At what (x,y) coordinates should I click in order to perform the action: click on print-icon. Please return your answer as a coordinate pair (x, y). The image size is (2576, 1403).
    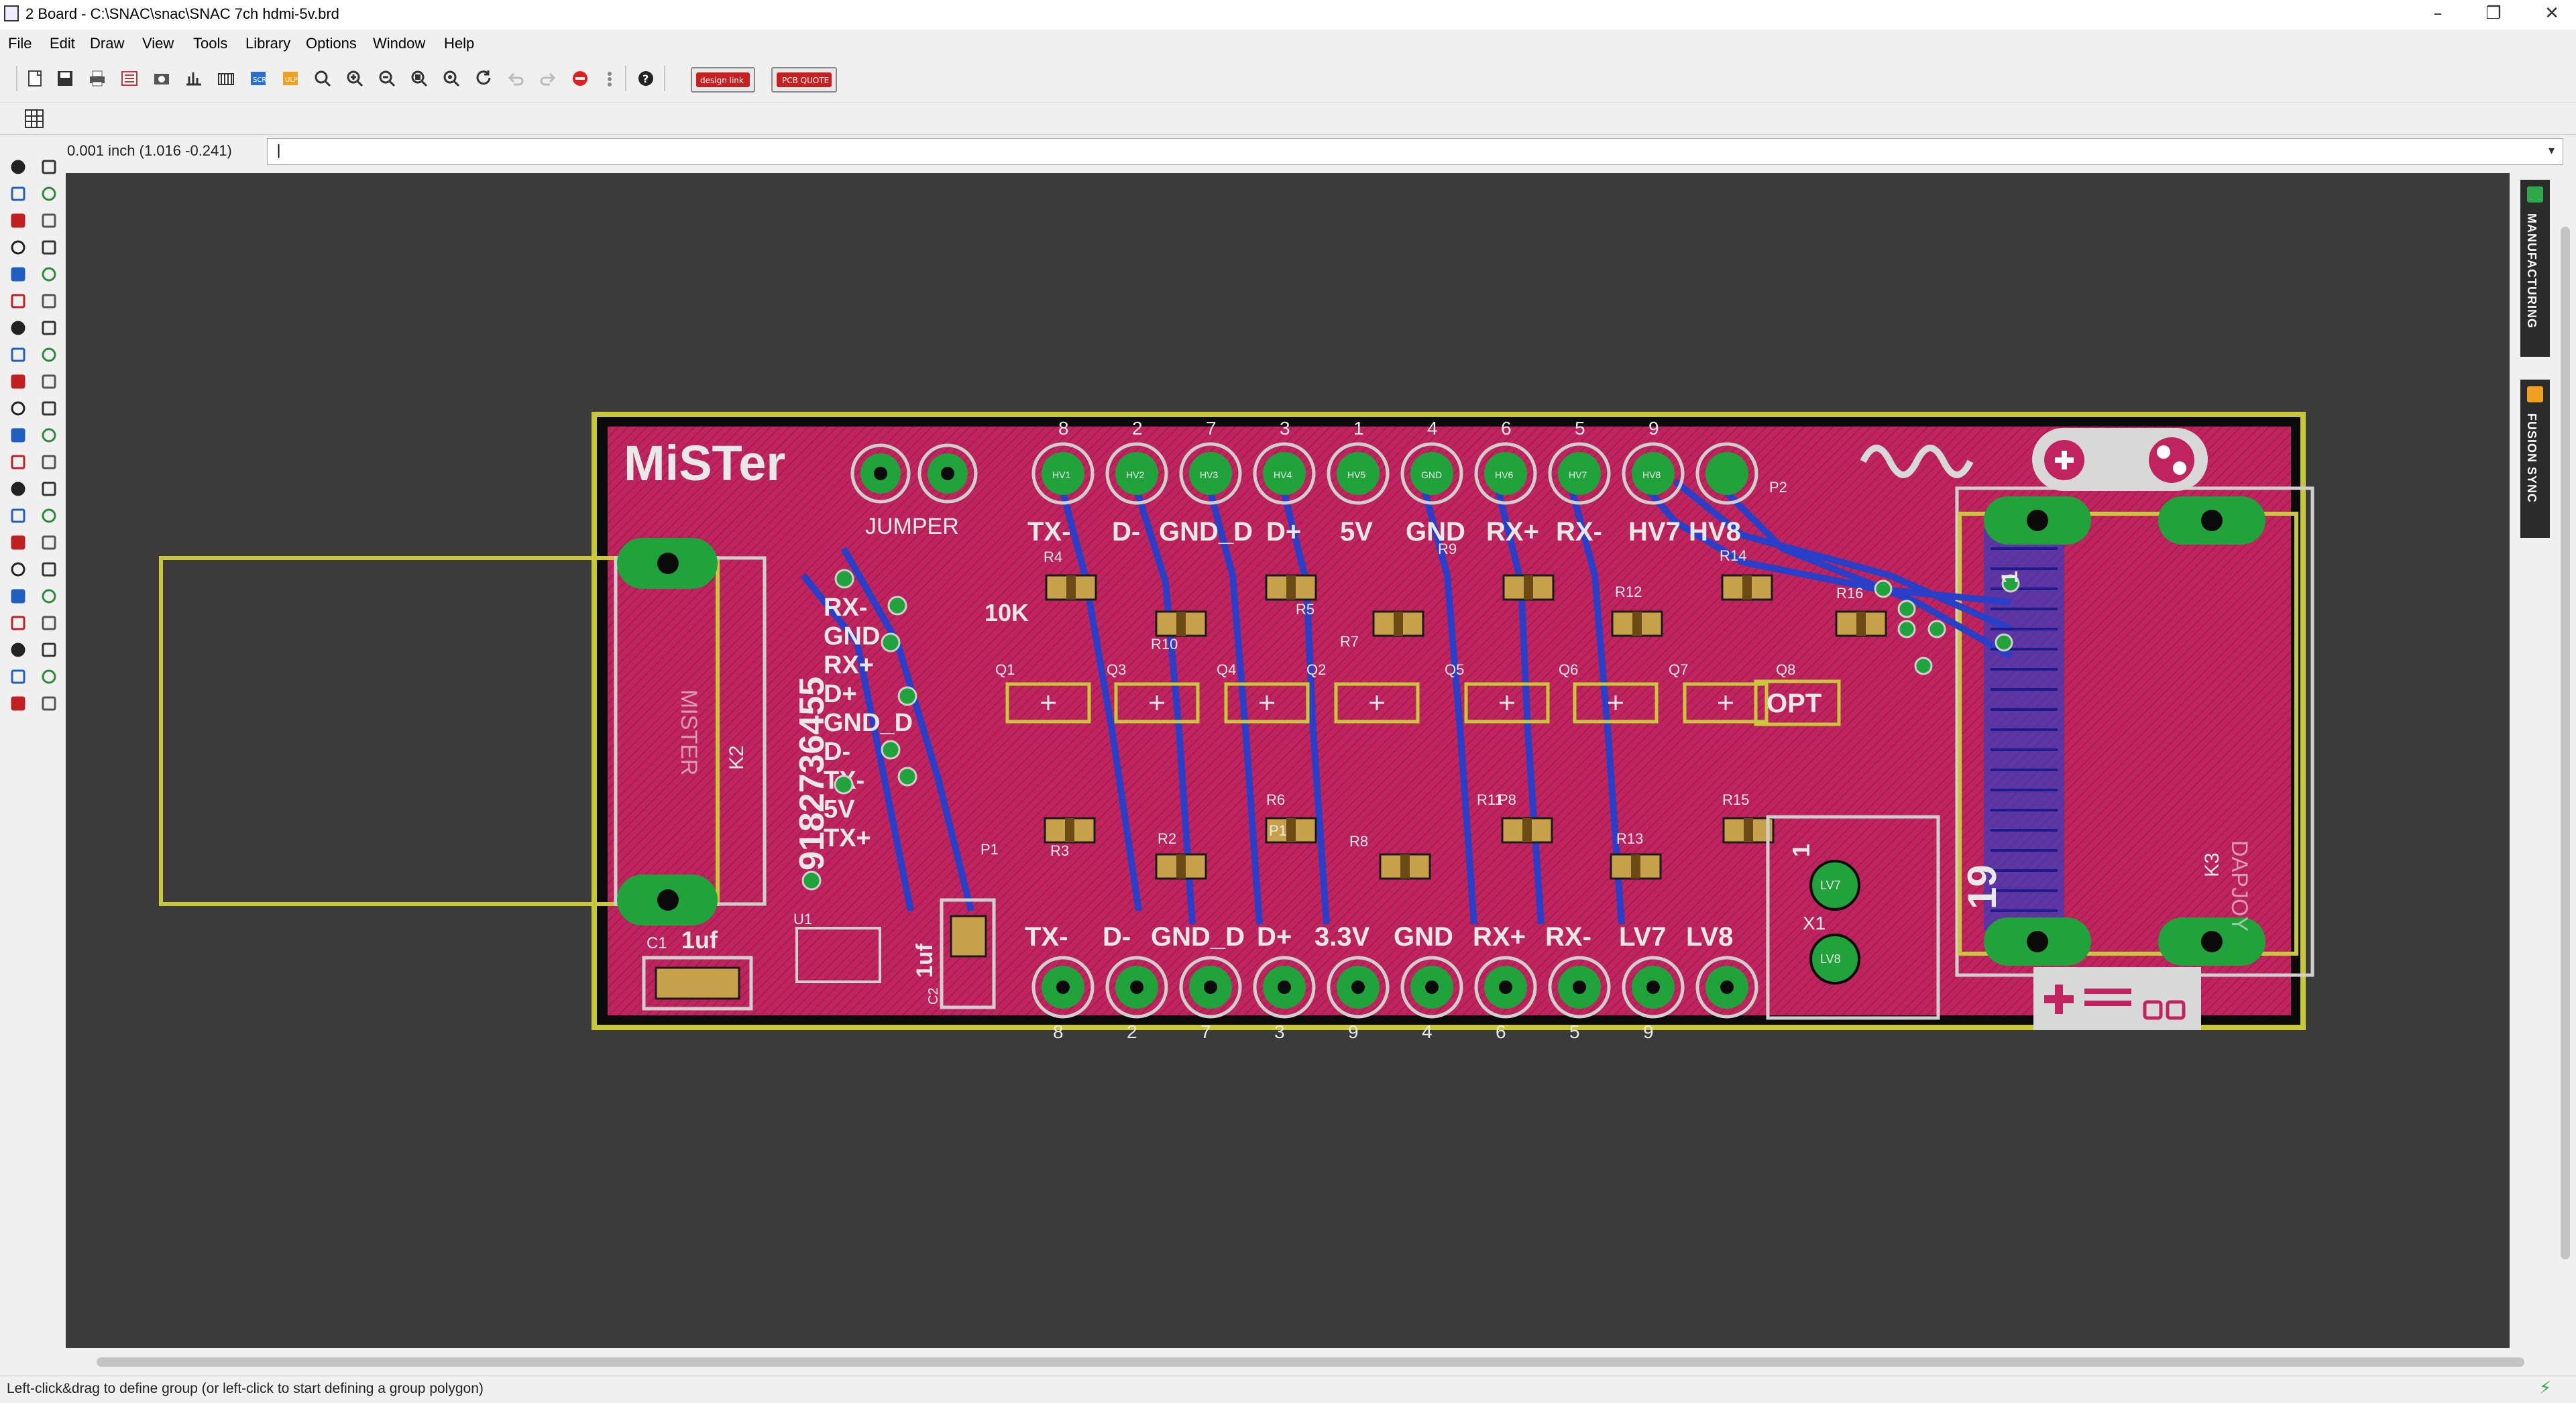
    Looking at the image, I should click on (97, 79).